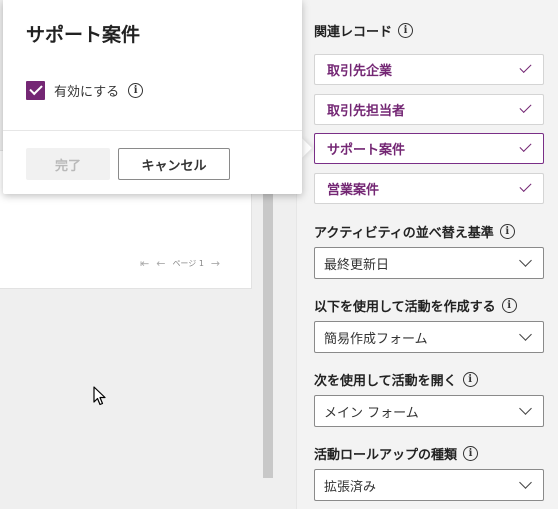 The width and height of the screenshot is (558, 509). I want to click on rollup-type-heading: 活動ロールアップの種類 i, so click(396, 453).